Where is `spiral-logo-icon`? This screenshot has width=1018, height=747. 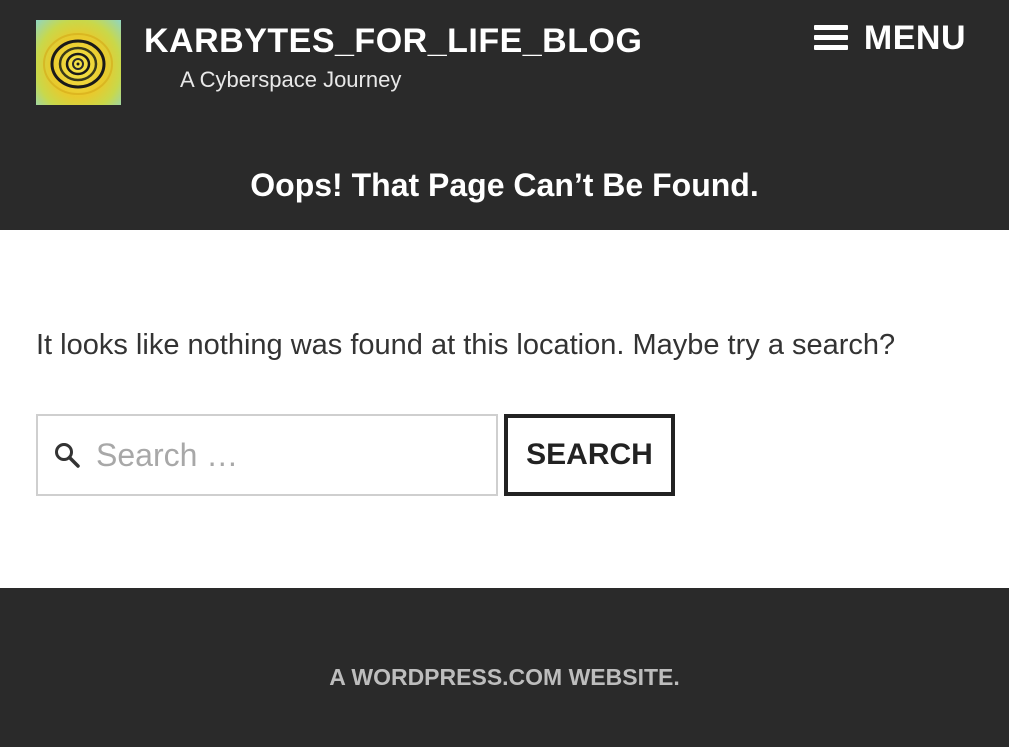
spiral-logo-icon is located at coordinates (78, 64).